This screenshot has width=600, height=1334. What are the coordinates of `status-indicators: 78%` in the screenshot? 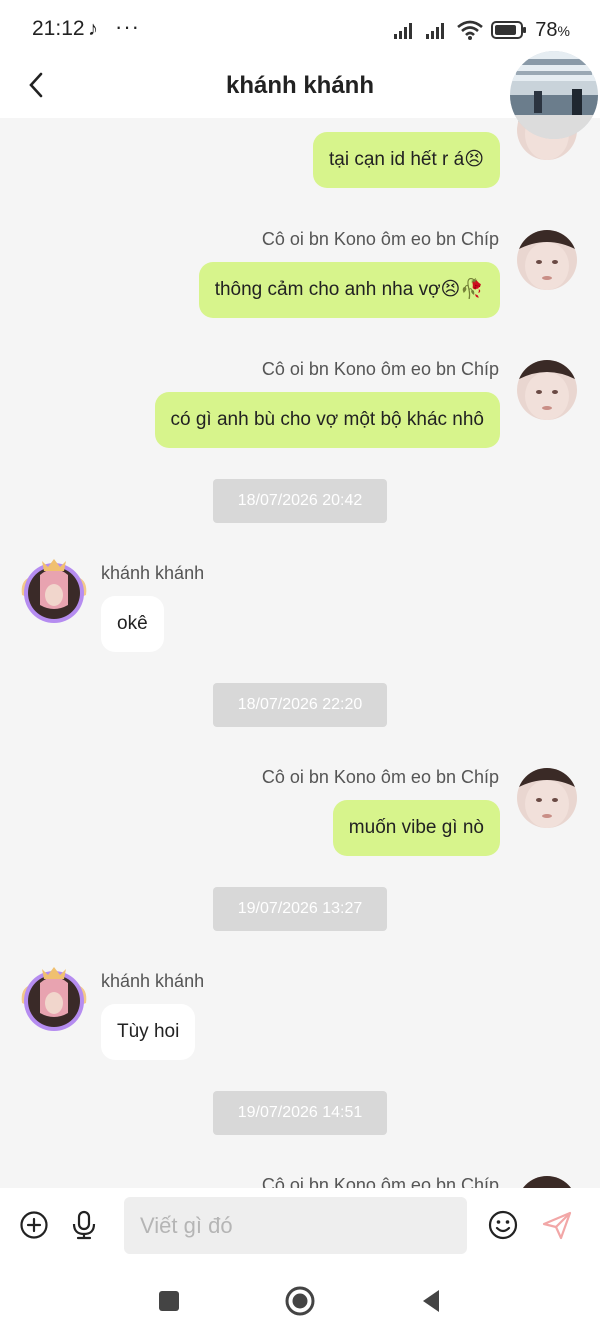 It's located at (481, 30).